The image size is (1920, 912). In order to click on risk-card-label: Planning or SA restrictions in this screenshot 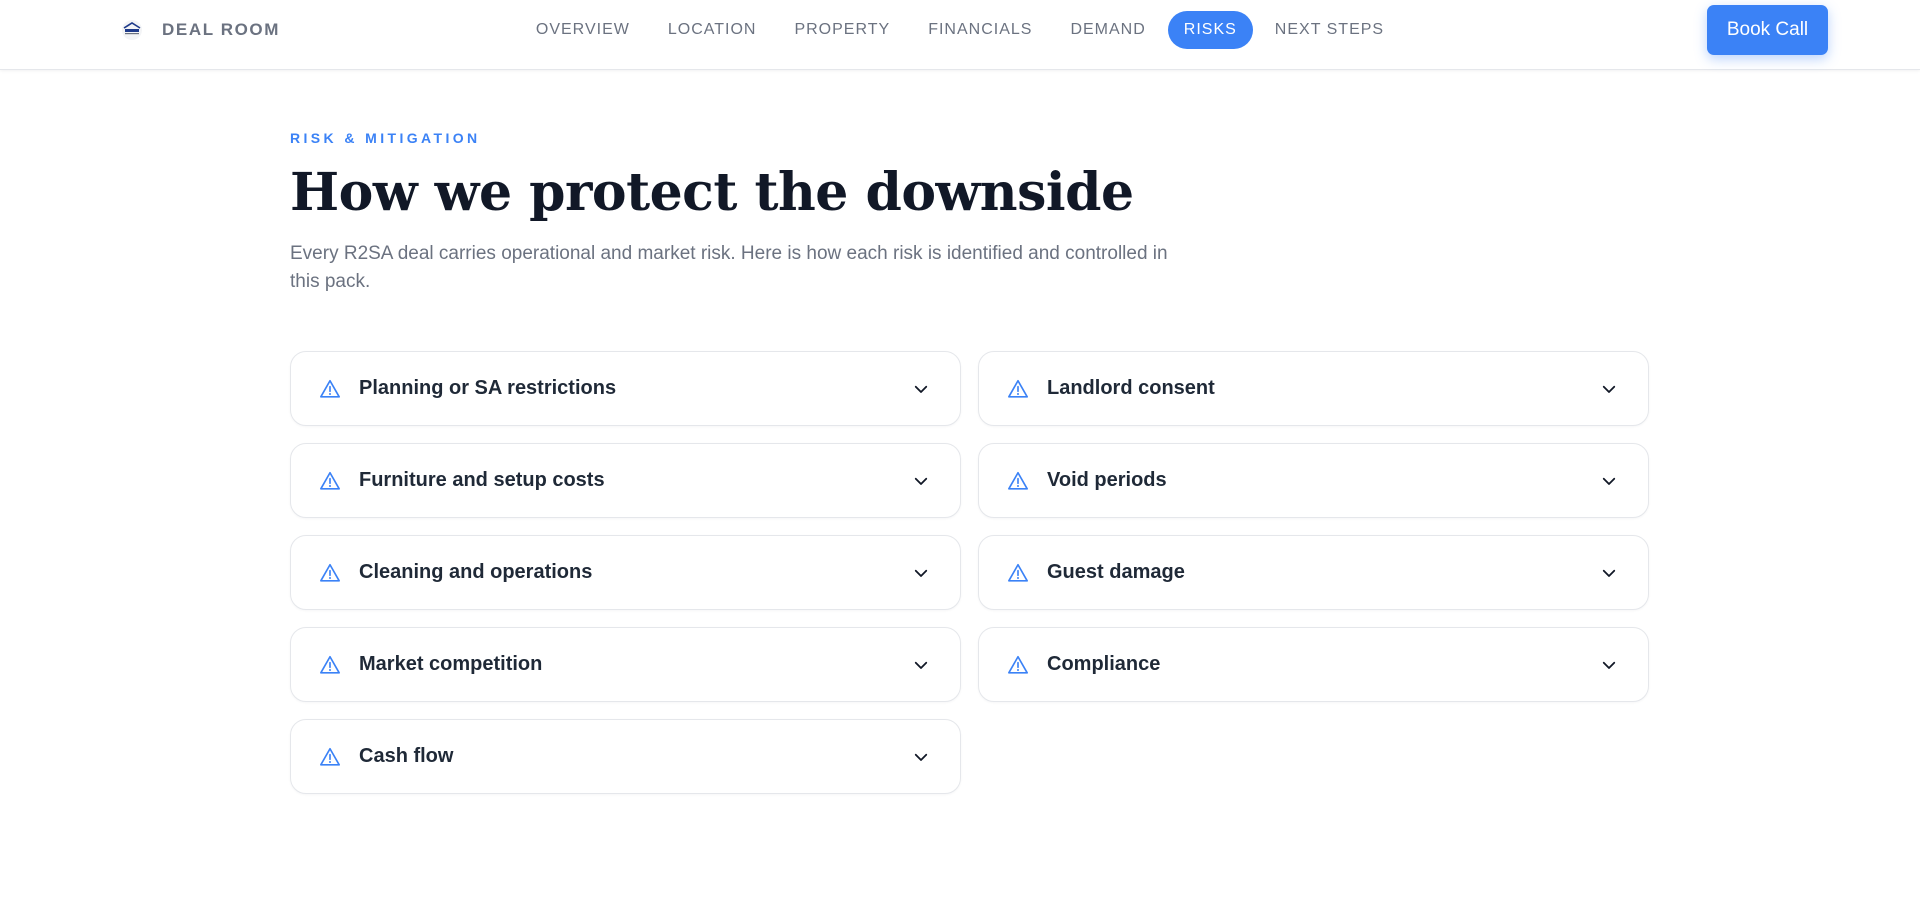, I will do `click(488, 388)`.